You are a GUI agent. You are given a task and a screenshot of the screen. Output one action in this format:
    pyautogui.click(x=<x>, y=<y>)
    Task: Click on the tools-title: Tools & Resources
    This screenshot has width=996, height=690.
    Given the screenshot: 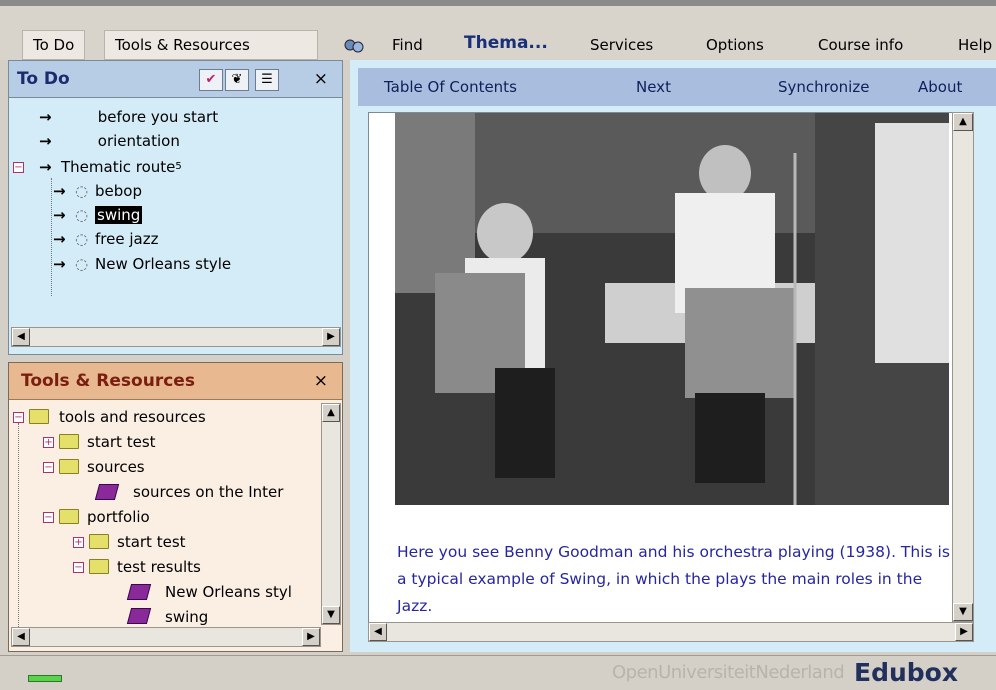 What is the action you would take?
    pyautogui.click(x=108, y=381)
    